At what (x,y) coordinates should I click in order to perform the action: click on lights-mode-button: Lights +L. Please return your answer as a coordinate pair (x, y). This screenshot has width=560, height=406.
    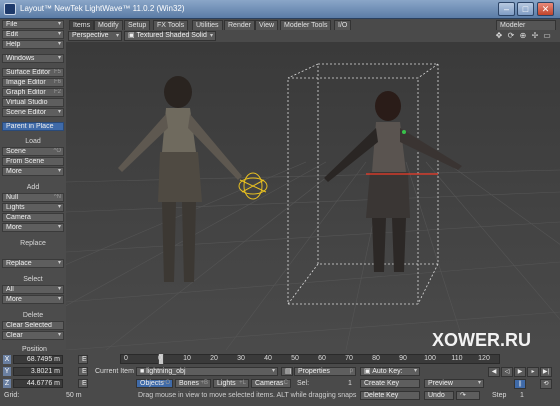
    Looking at the image, I should click on (231, 383).